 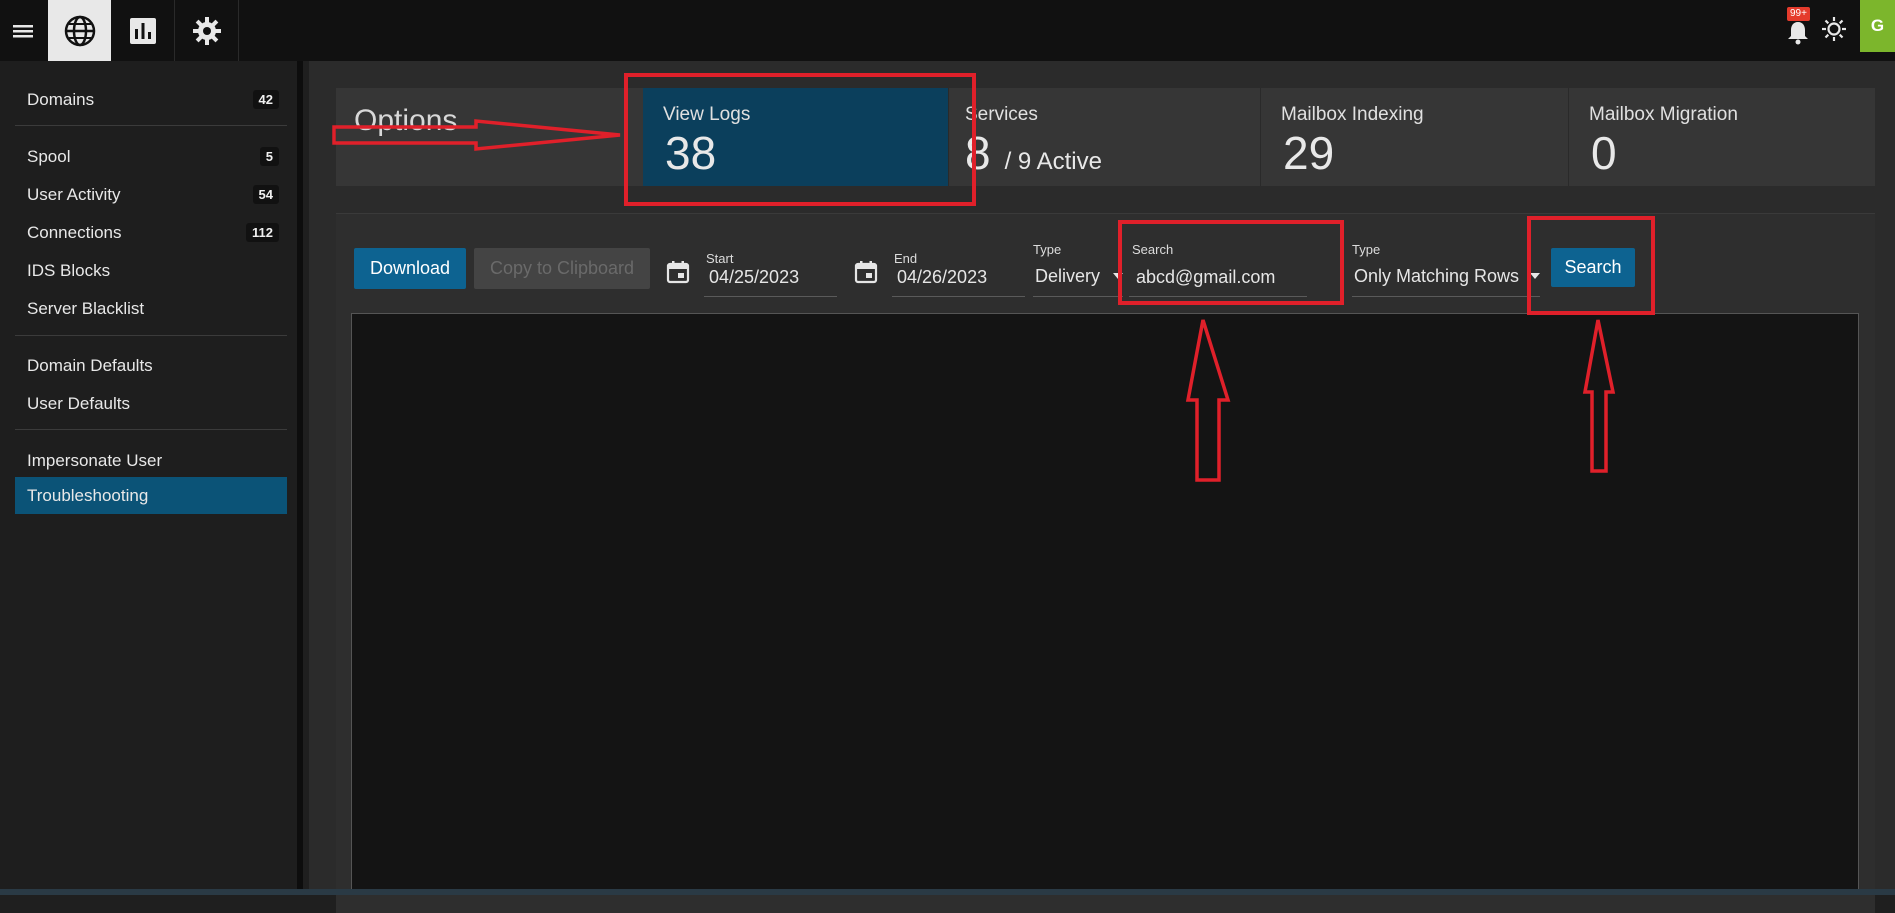 I want to click on sidebar-item-user-defaults: User Defaults, so click(x=151, y=403).